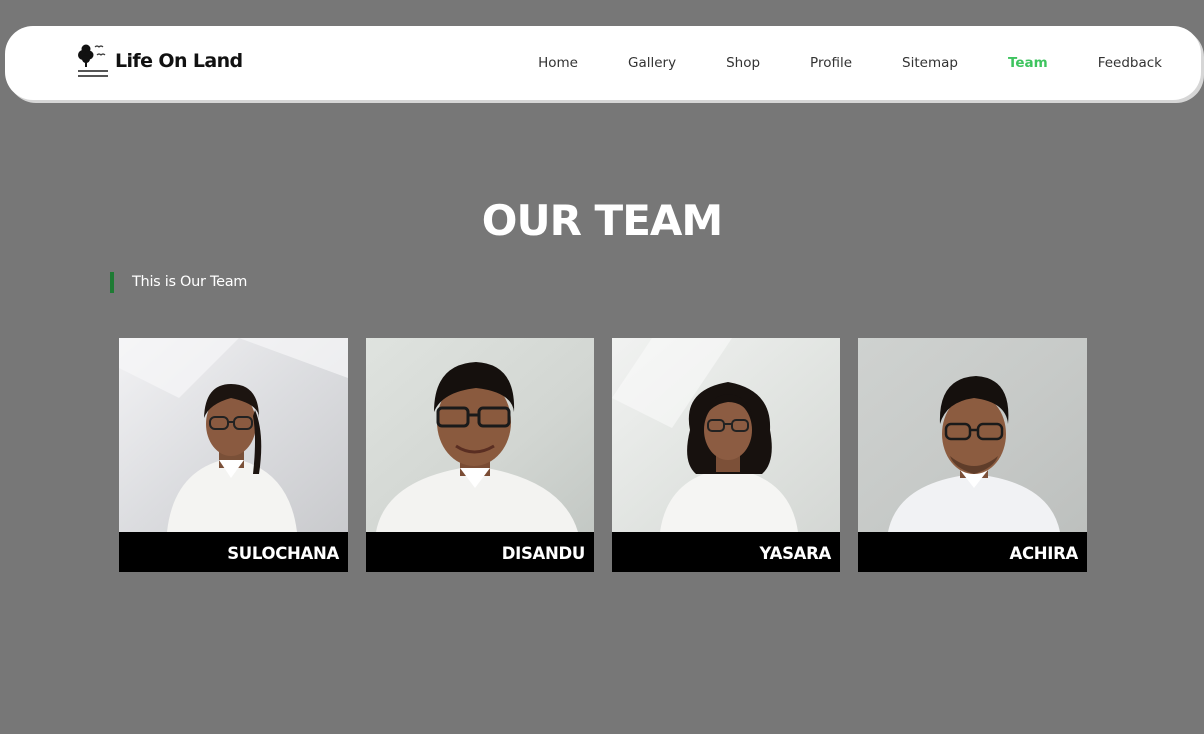 Image resolution: width=1204 pixels, height=734 pixels. What do you see at coordinates (179, 61) in the screenshot?
I see `brand-name: Life On Land` at bounding box center [179, 61].